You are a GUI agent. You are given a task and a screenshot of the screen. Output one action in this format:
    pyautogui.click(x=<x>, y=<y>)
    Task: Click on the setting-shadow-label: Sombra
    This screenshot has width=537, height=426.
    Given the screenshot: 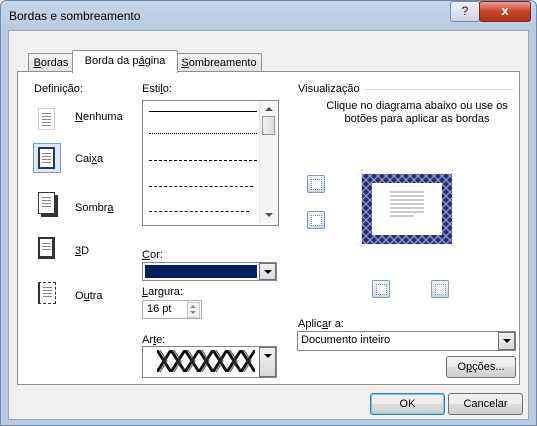 What is the action you would take?
    pyautogui.click(x=94, y=208)
    